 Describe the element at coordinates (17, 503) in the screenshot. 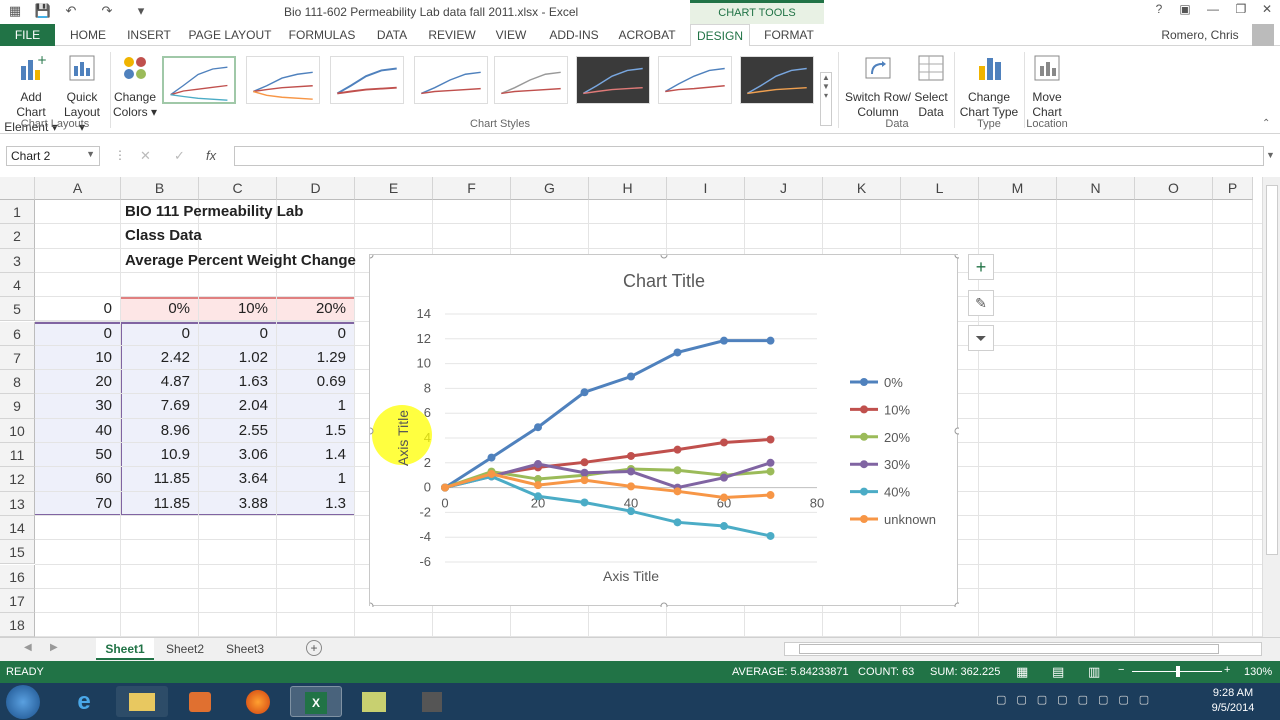

I see `row-header: 13` at that location.